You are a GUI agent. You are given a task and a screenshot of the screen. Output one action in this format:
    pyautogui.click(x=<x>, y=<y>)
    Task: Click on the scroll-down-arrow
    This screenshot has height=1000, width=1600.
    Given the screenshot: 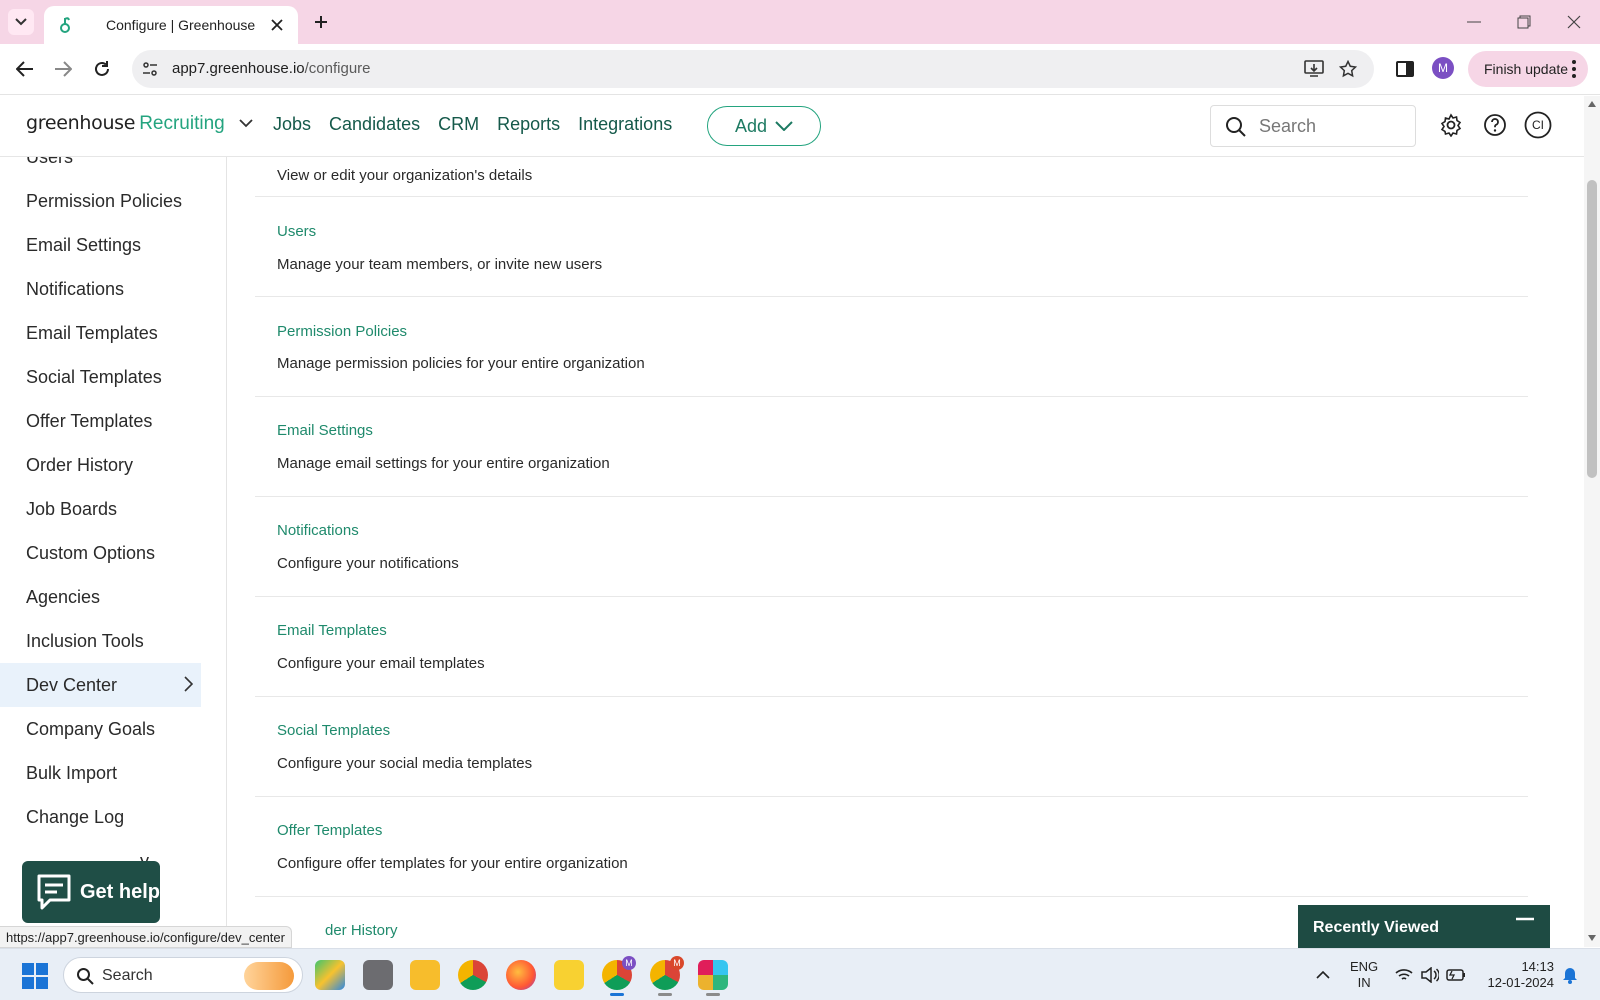 What is the action you would take?
    pyautogui.click(x=1592, y=938)
    